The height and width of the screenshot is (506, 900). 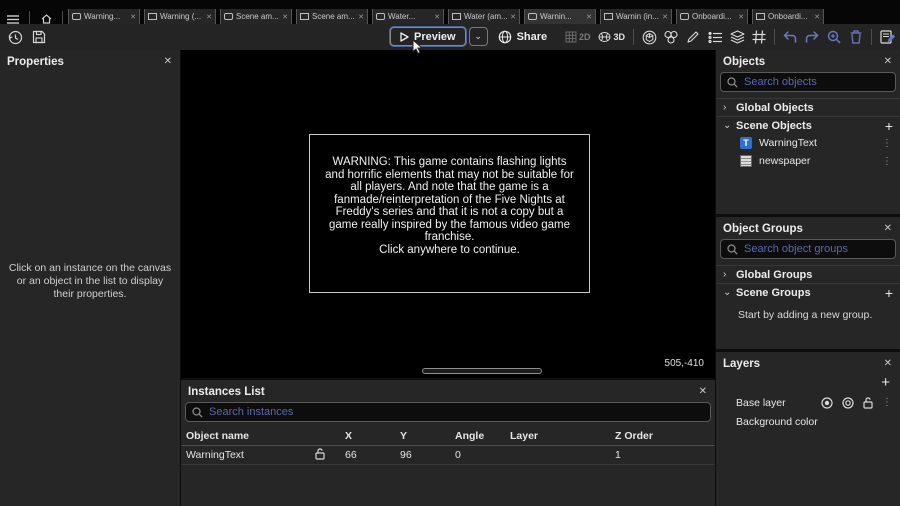 I want to click on groups-search-input, so click(x=816, y=249).